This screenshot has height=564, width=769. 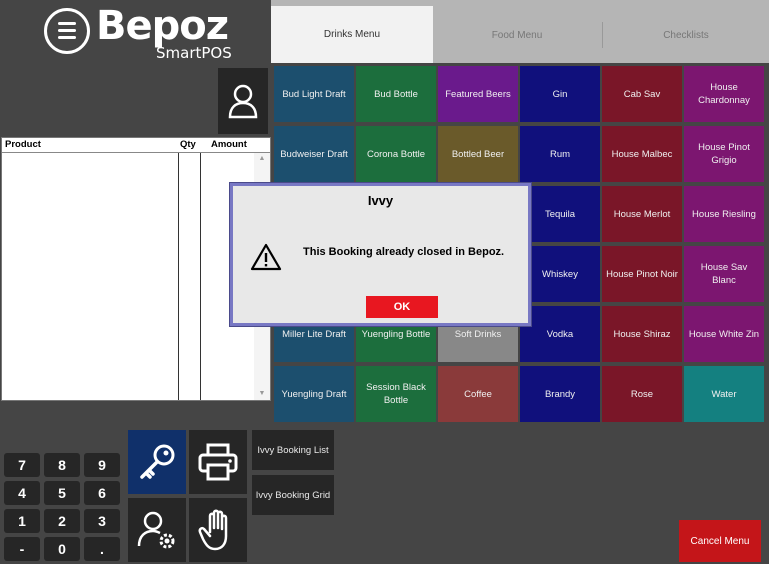 What do you see at coordinates (560, 394) in the screenshot?
I see `menu-item-button: Brandy` at bounding box center [560, 394].